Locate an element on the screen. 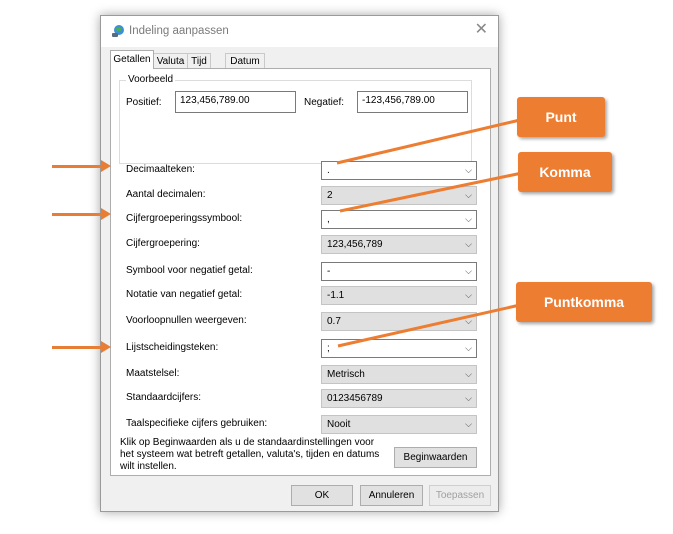 The height and width of the screenshot is (534, 673). callout-punt: Punt is located at coordinates (561, 117).